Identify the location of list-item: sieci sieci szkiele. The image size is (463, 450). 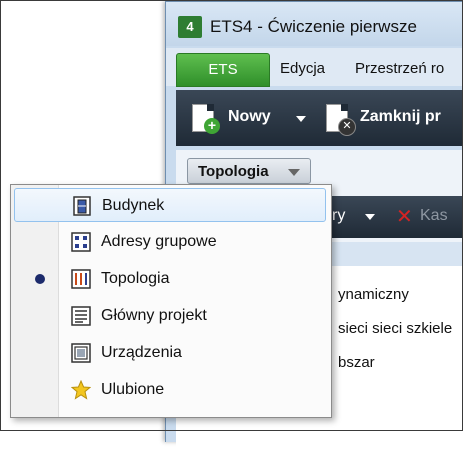
(395, 328).